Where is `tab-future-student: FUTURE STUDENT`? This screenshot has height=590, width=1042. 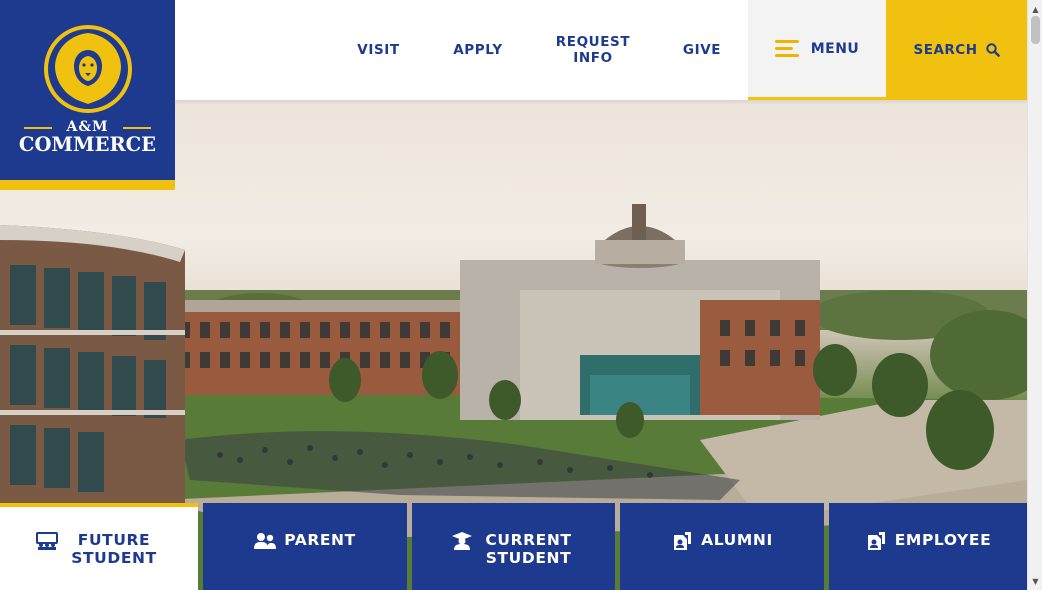
tab-future-student: FUTURE STUDENT is located at coordinates (99, 546).